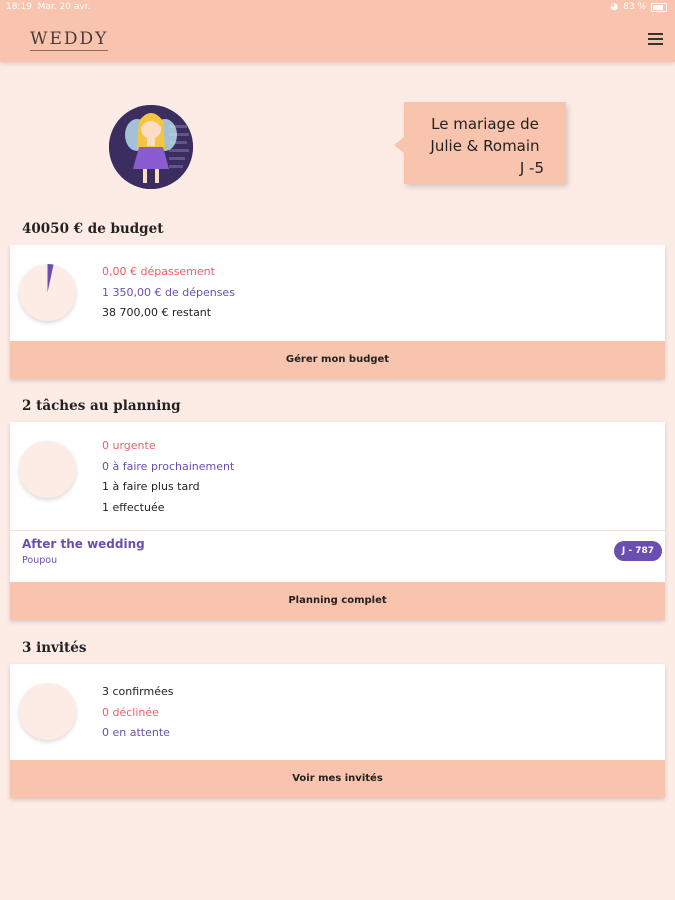  I want to click on planning-donut-chart, so click(47, 469).